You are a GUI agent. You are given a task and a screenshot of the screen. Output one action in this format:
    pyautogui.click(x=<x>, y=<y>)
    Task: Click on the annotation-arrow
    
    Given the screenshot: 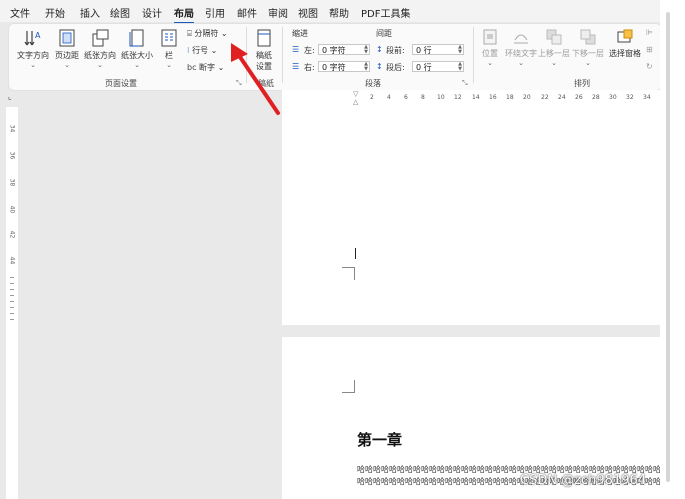 What is the action you would take?
    pyautogui.click(x=255, y=79)
    